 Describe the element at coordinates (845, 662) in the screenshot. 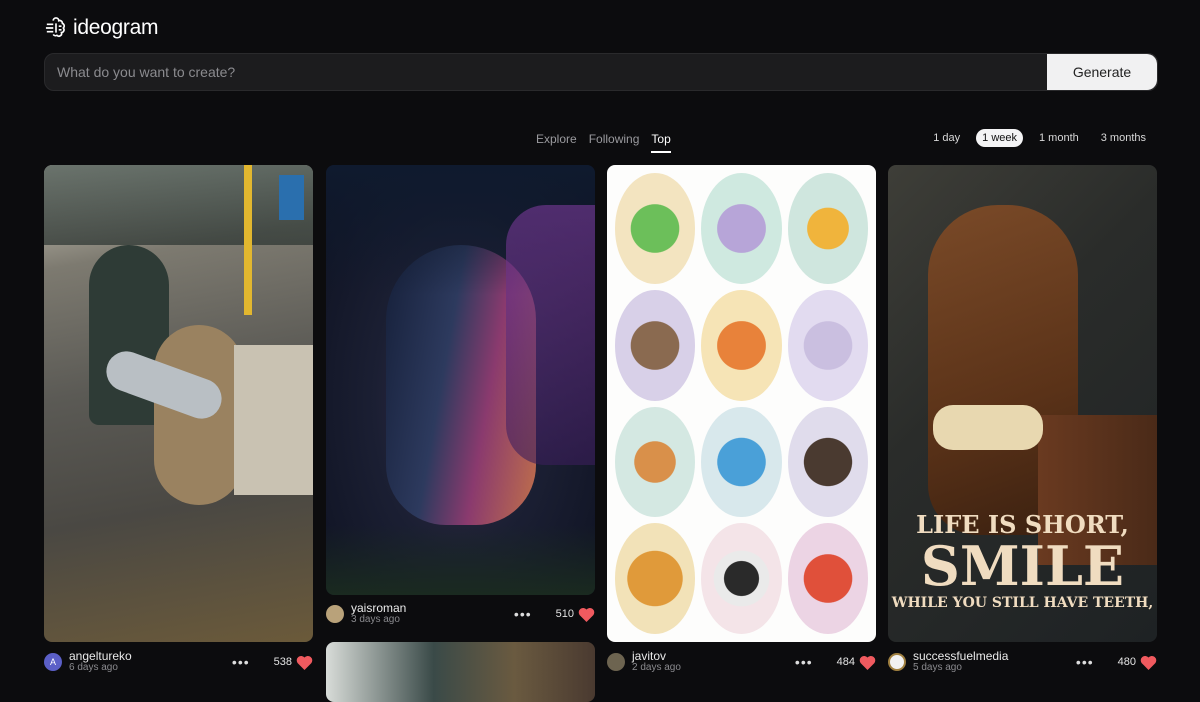

I see `like-count: 484` at that location.